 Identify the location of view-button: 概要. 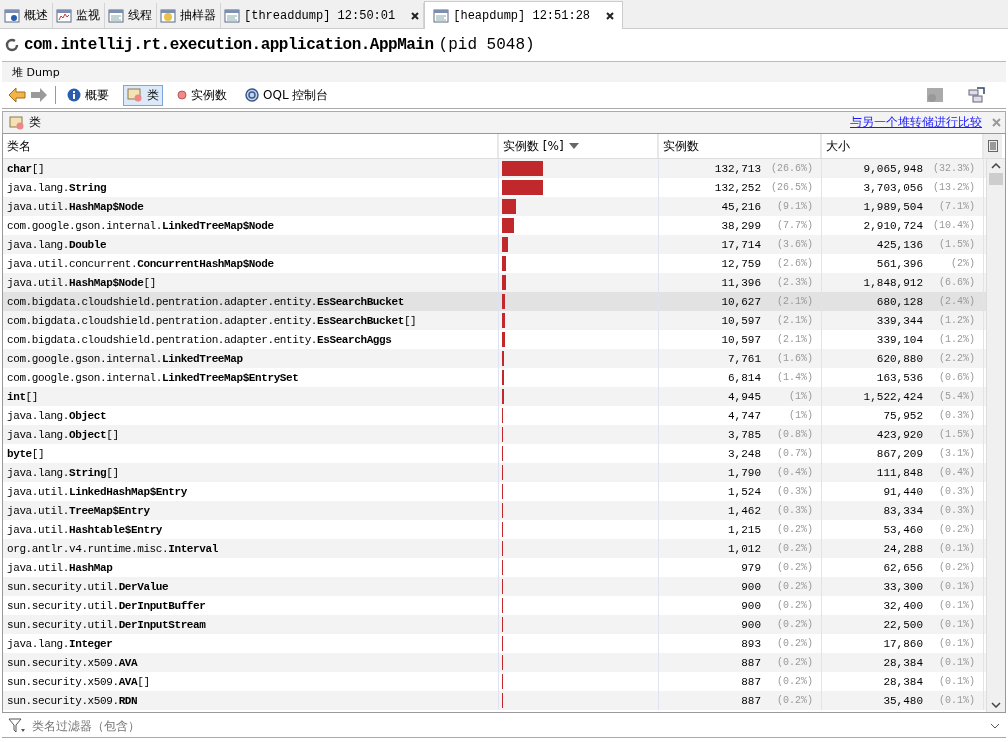
(88, 95).